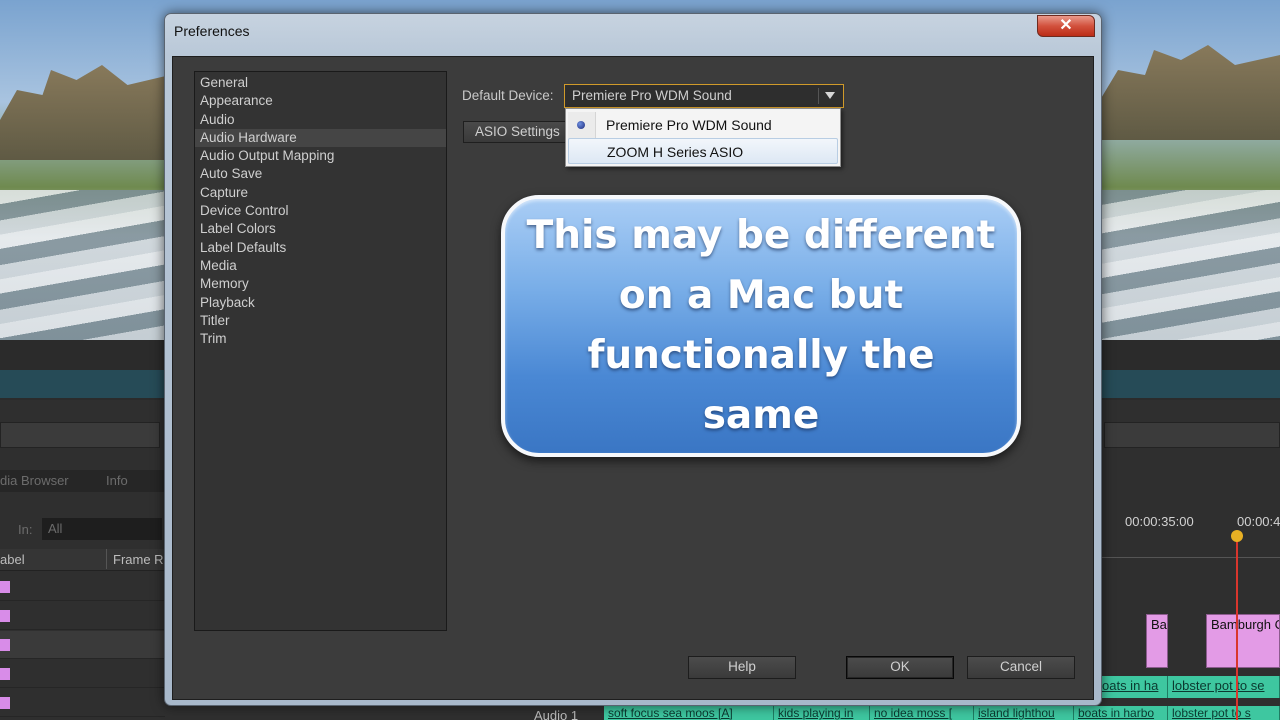 Image resolution: width=1280 pixels, height=720 pixels. What do you see at coordinates (320, 120) in the screenshot?
I see `sidebar-item-audio: Audio` at bounding box center [320, 120].